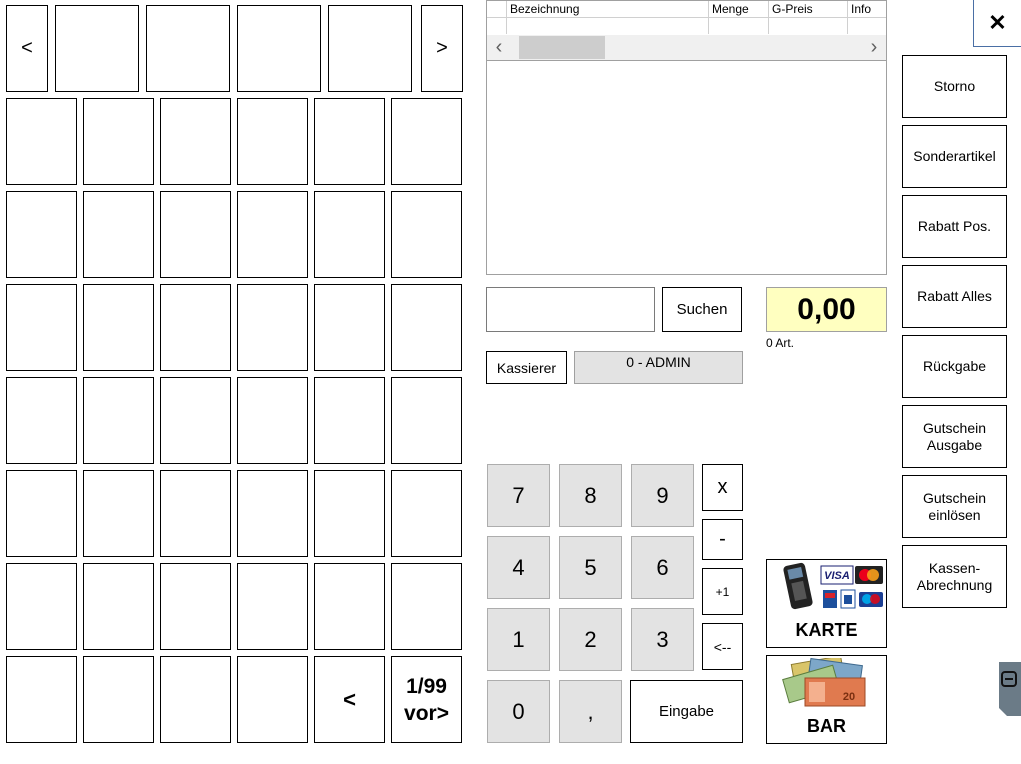 This screenshot has height=764, width=1021. What do you see at coordinates (954, 296) in the screenshot?
I see `rabatt-alles-button: Rabatt Alles` at bounding box center [954, 296].